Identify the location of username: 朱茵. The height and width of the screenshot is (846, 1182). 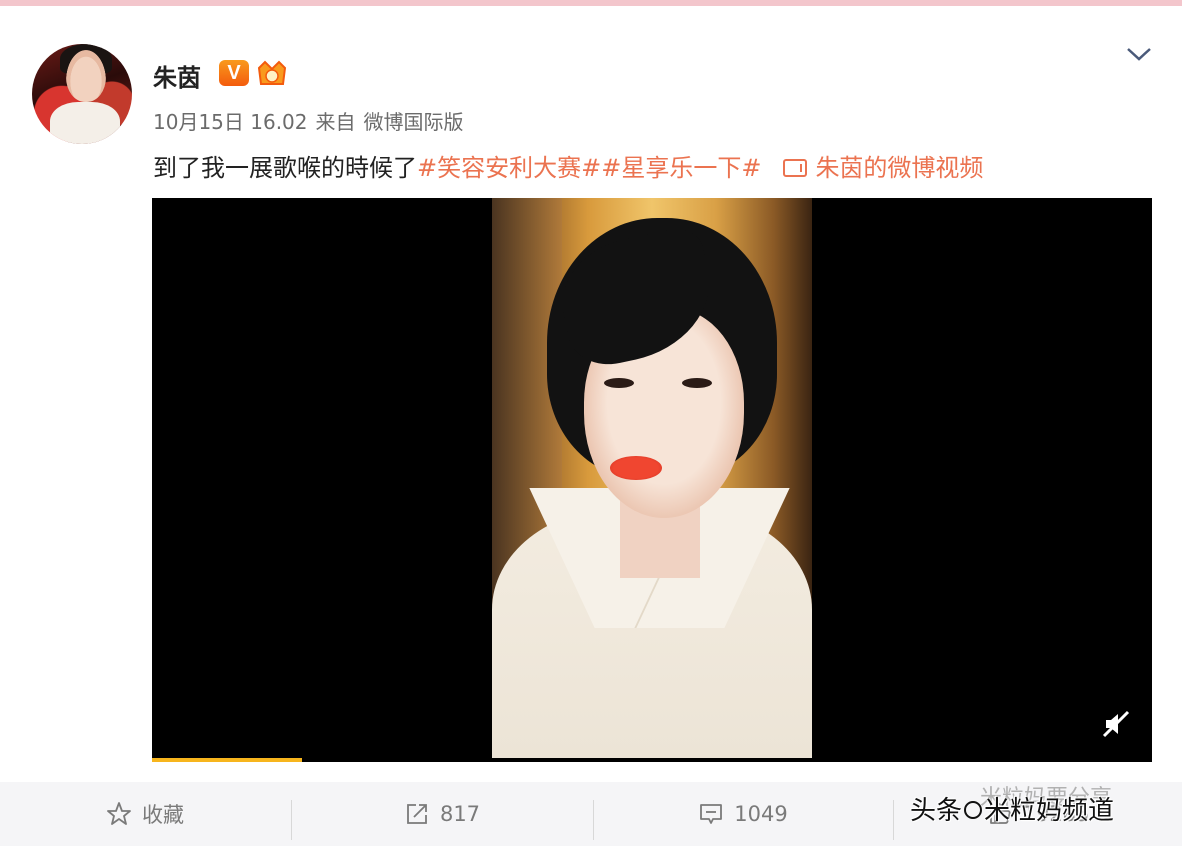
(177, 75).